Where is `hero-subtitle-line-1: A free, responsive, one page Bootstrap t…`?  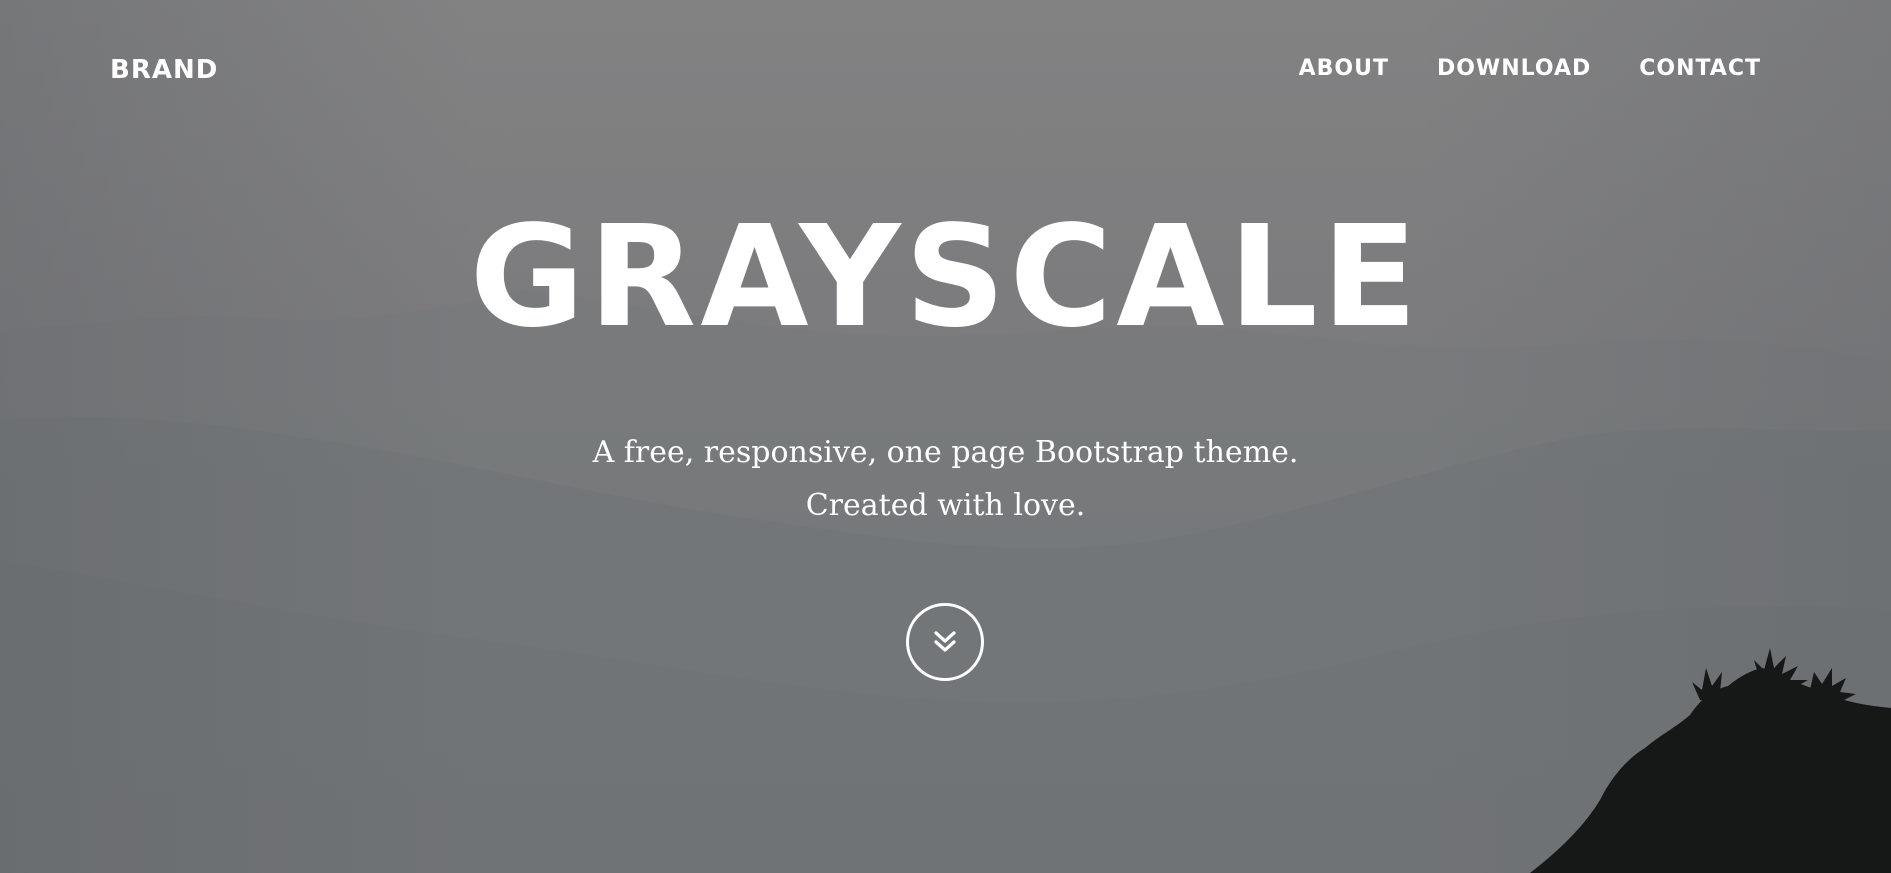
hero-subtitle-line-1: A free, responsive, one page Bootstrap t… is located at coordinates (945, 452).